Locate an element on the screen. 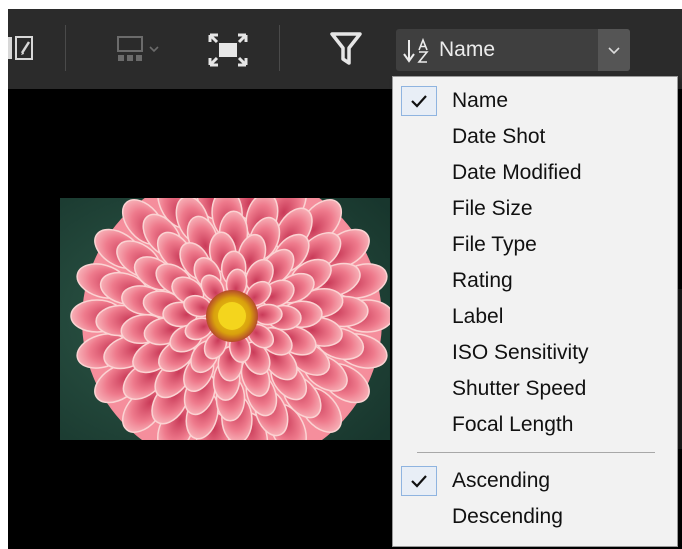  sort-field-label: Focal Length is located at coordinates (513, 424).